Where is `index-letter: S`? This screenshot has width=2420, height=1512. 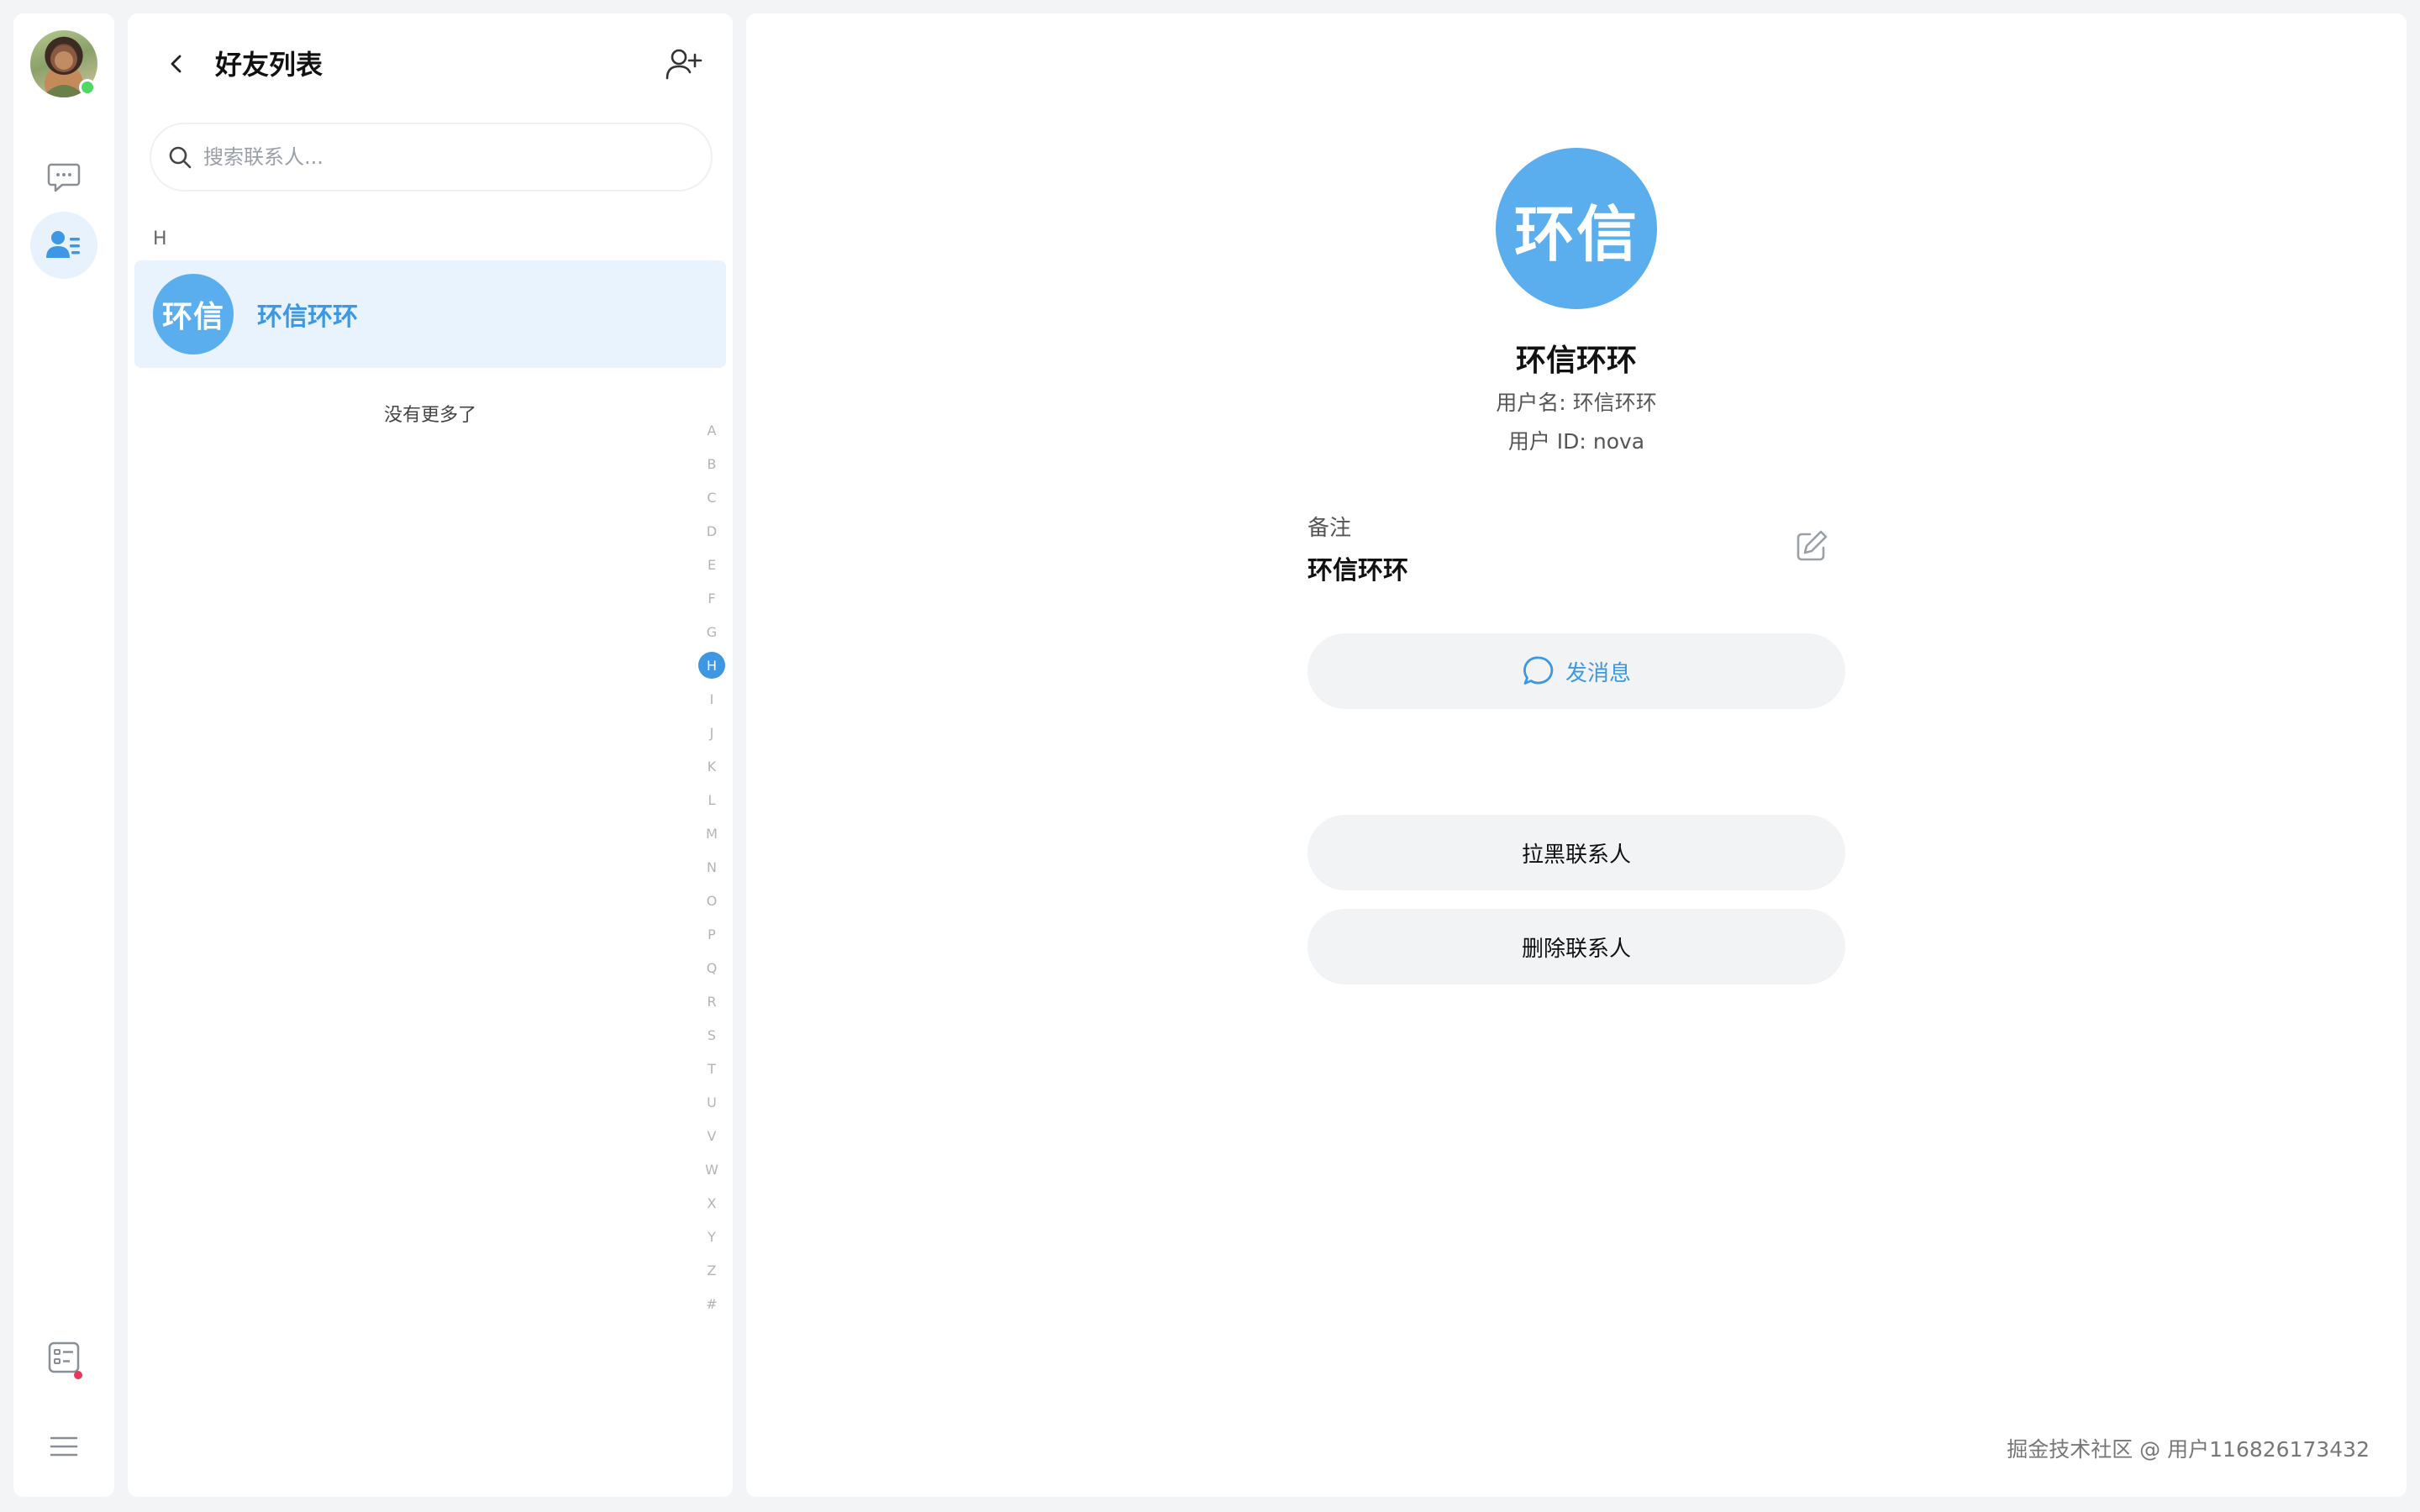
index-letter: S is located at coordinates (711, 1035).